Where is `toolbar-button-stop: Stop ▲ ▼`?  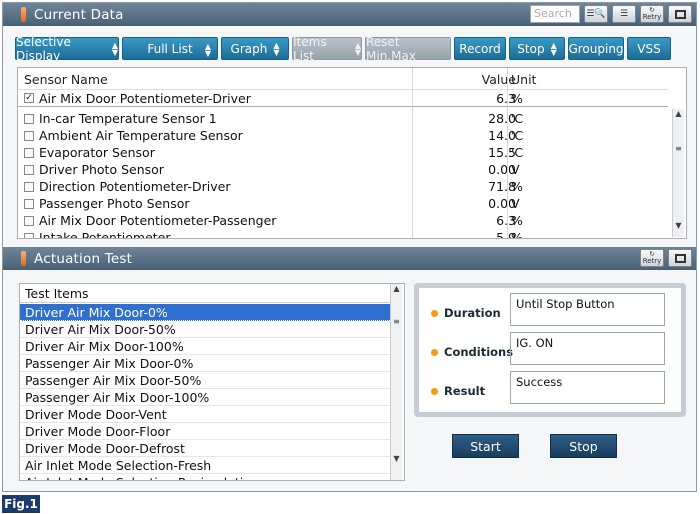 toolbar-button-stop: Stop ▲ ▼ is located at coordinates (537, 48).